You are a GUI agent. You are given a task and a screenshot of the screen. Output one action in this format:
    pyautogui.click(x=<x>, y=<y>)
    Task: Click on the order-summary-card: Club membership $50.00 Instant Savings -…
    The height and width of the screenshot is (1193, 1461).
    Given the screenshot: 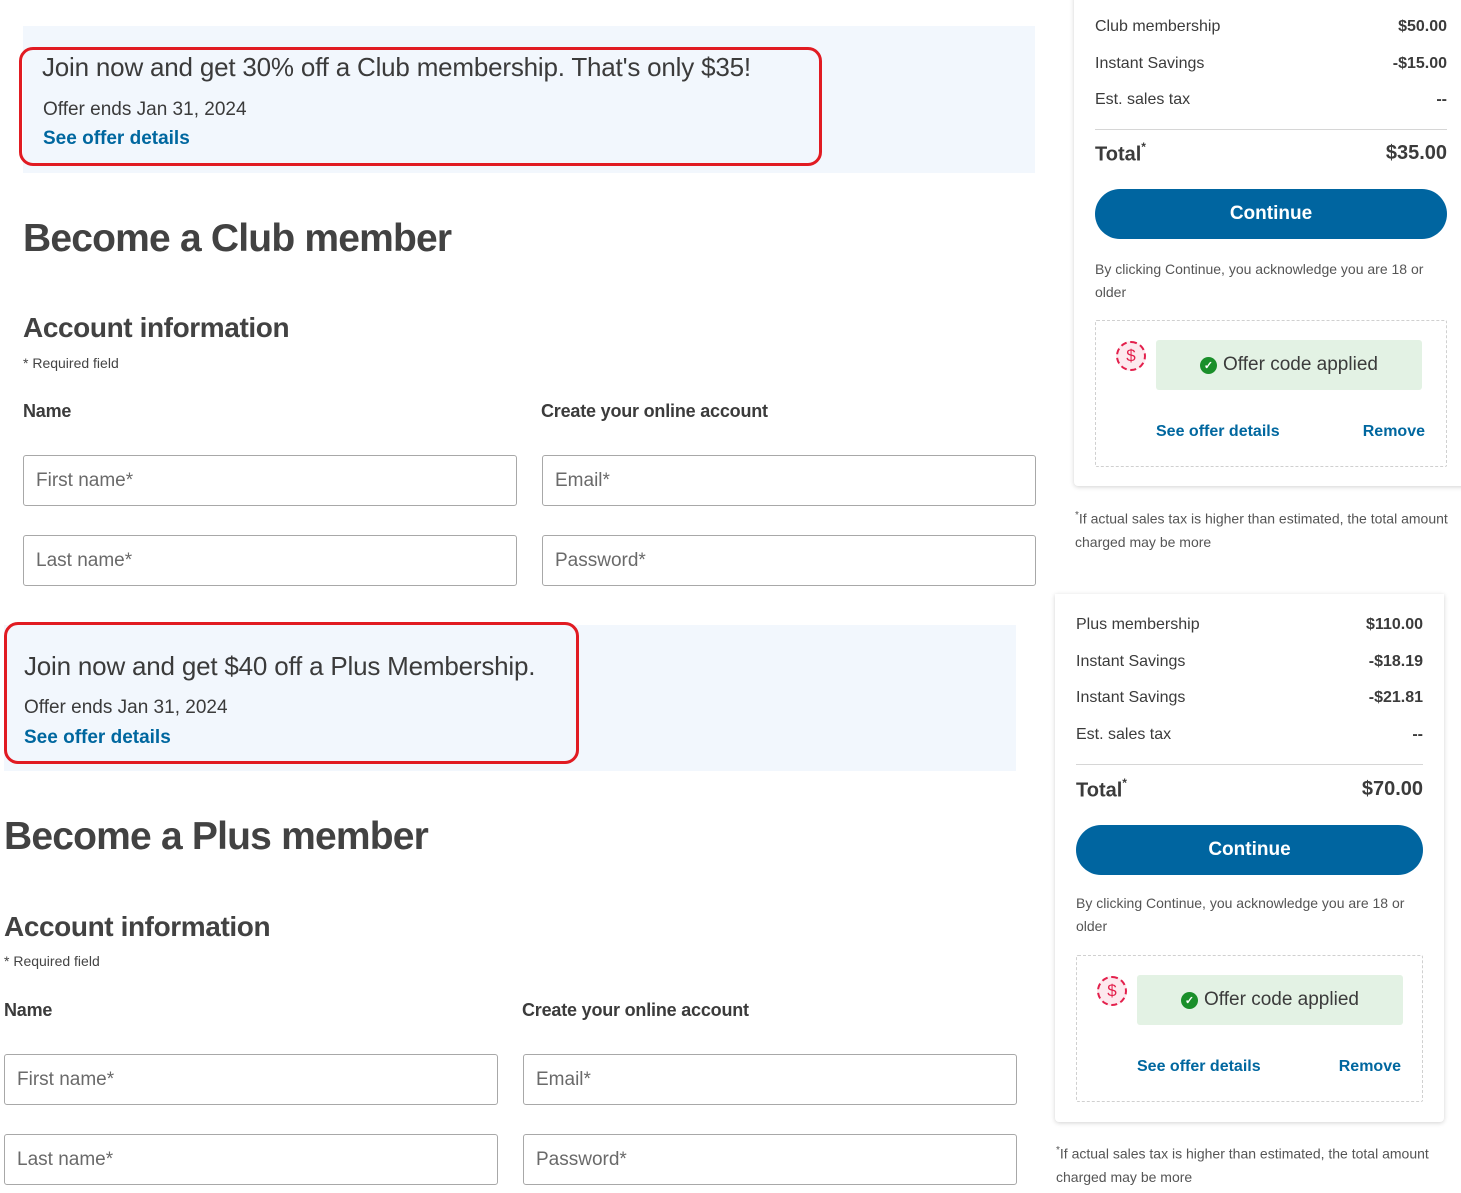 What is the action you would take?
    pyautogui.click(x=1267, y=243)
    